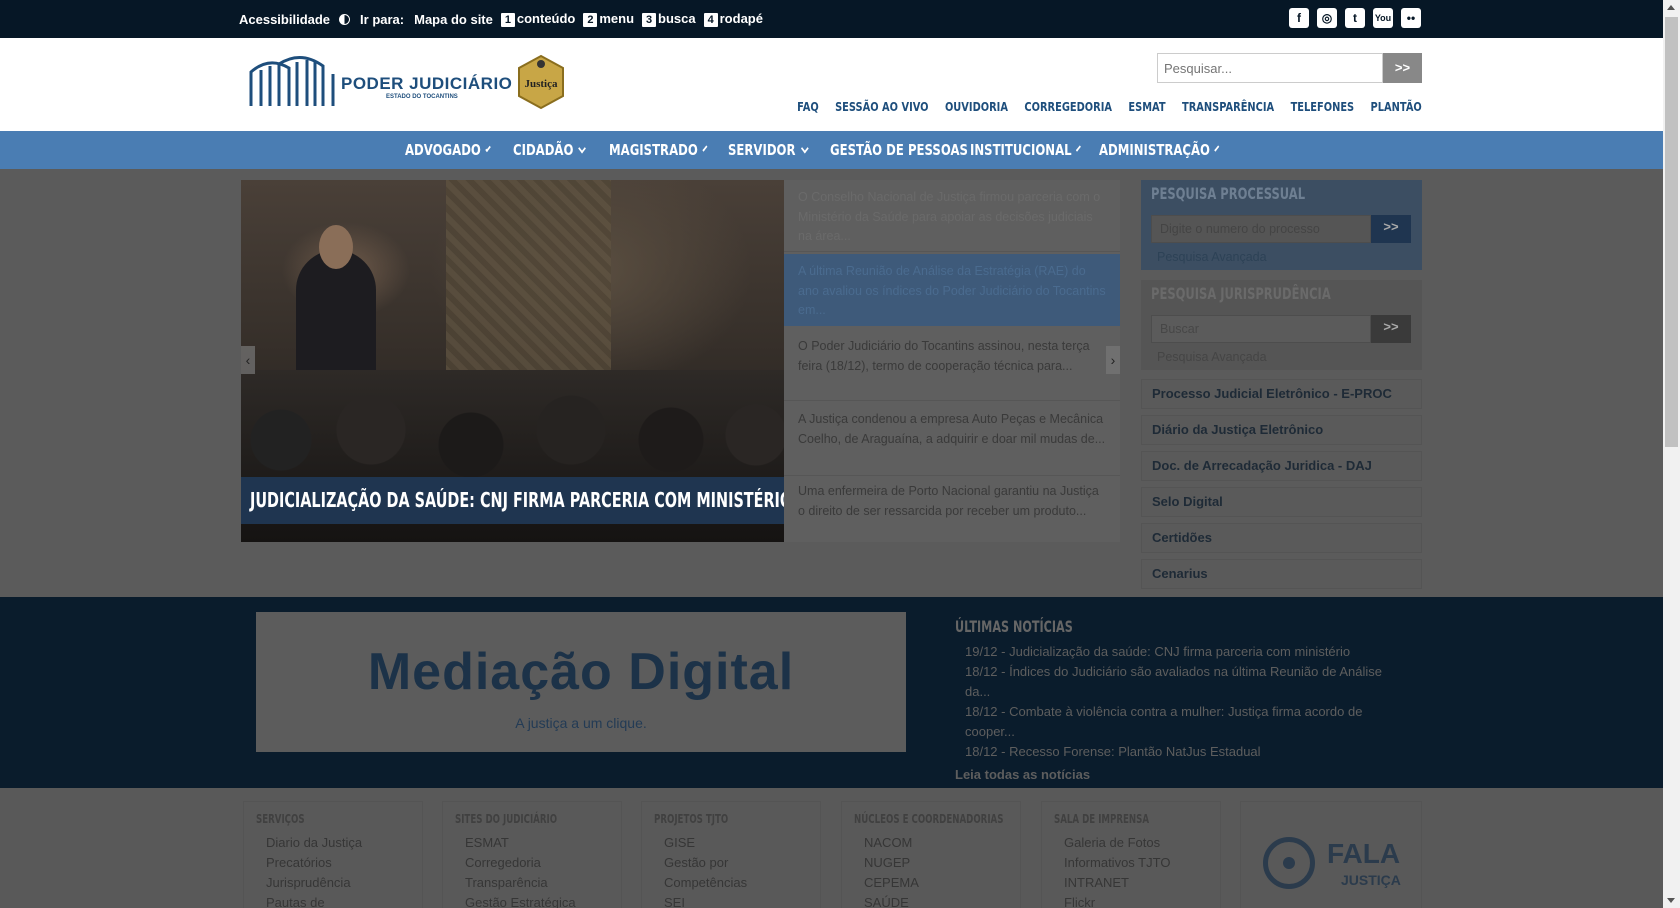  What do you see at coordinates (1270, 68) in the screenshot?
I see `search-input` at bounding box center [1270, 68].